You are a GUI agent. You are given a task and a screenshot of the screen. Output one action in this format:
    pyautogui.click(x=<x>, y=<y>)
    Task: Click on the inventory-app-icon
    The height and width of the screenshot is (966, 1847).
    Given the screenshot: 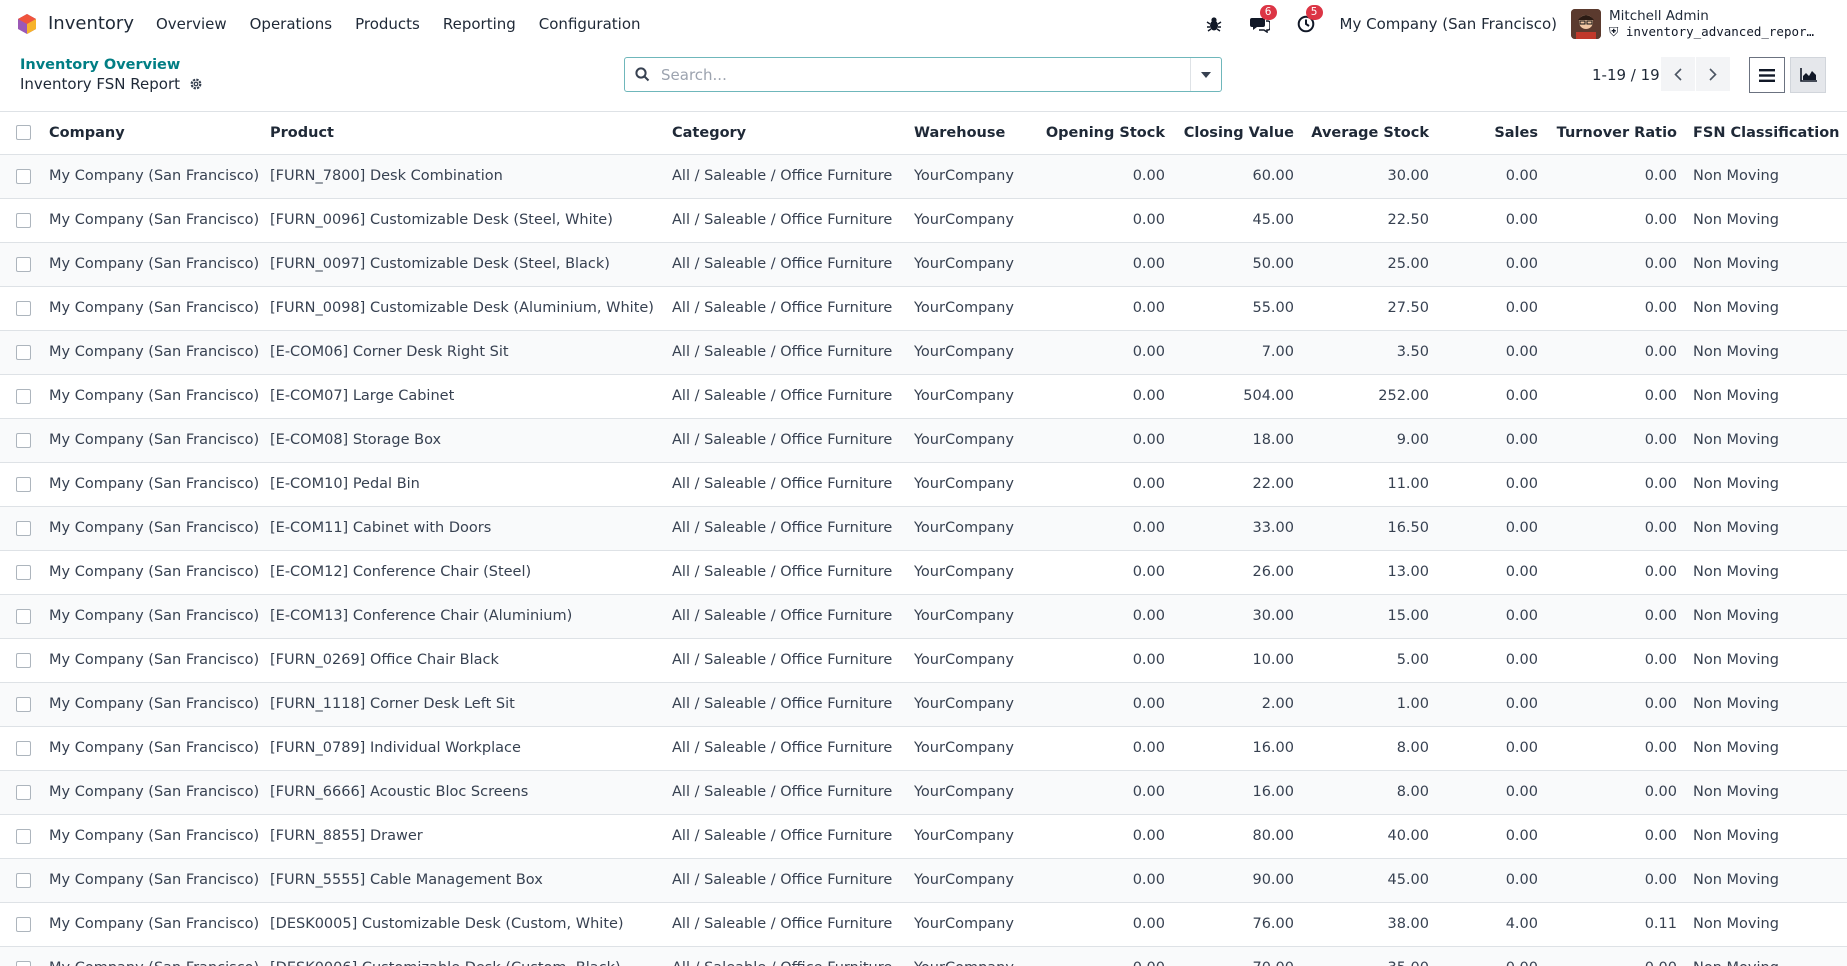 What is the action you would take?
    pyautogui.click(x=27, y=24)
    